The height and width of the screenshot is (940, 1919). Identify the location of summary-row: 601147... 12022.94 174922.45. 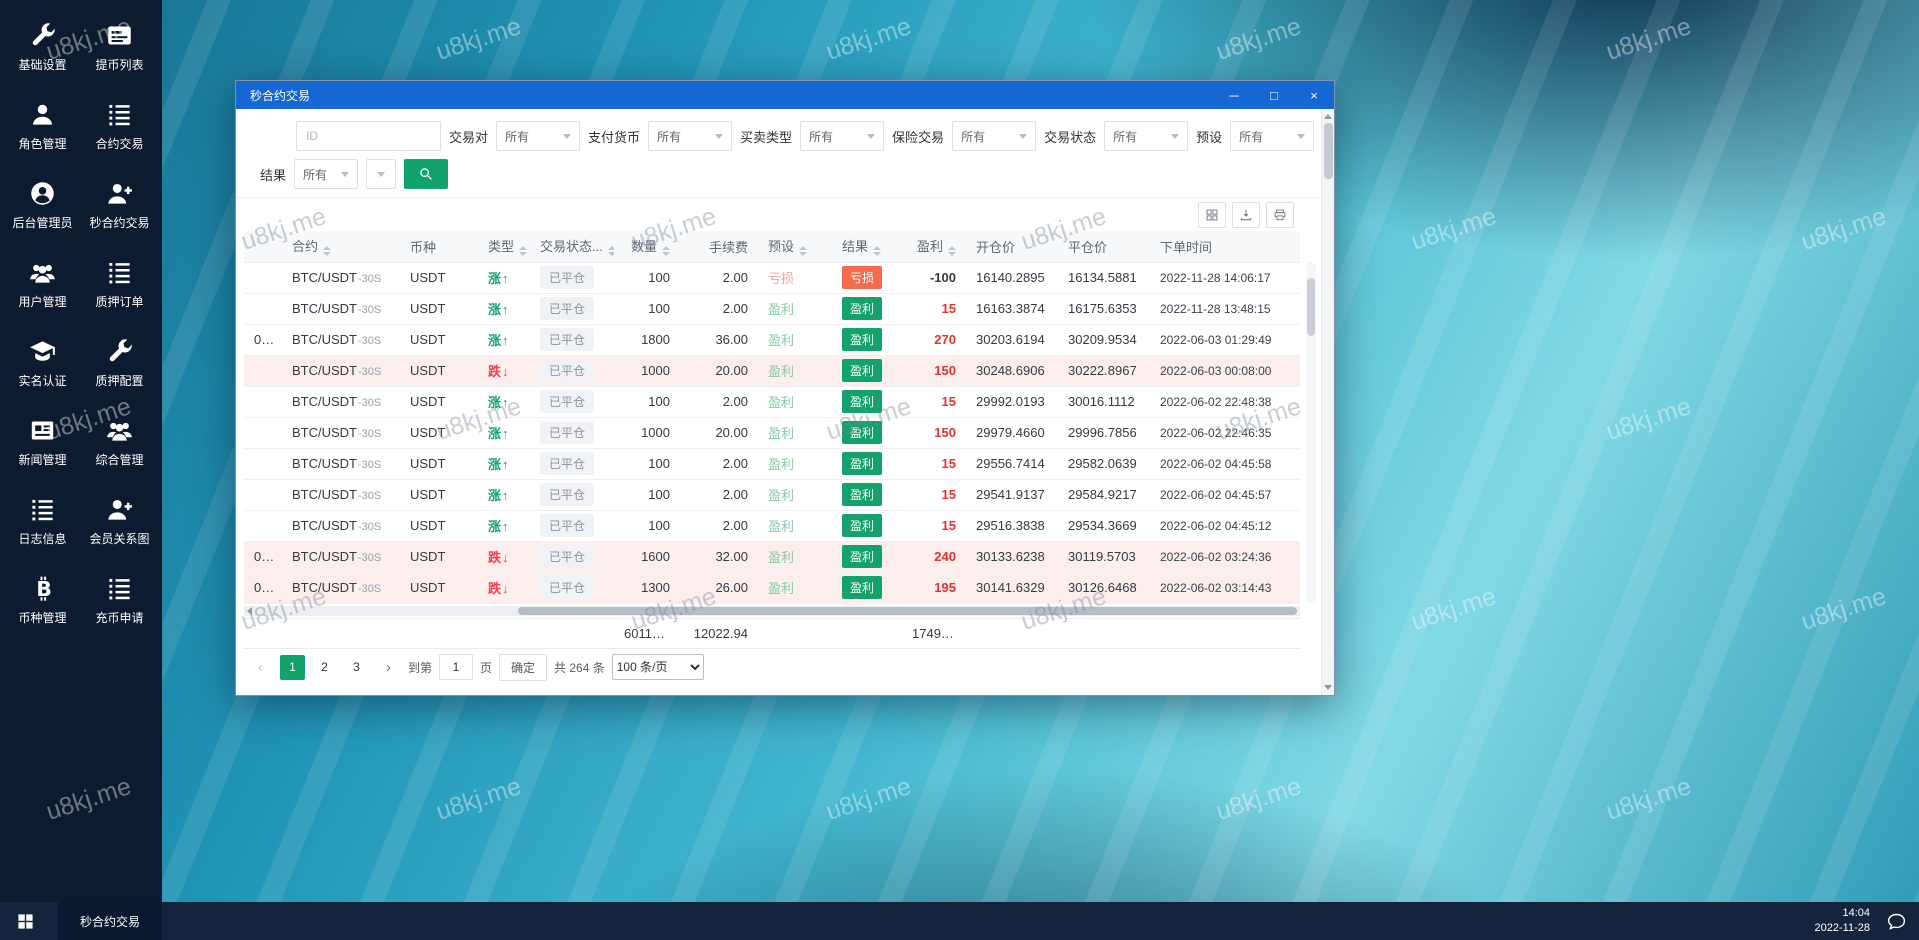
(772, 633).